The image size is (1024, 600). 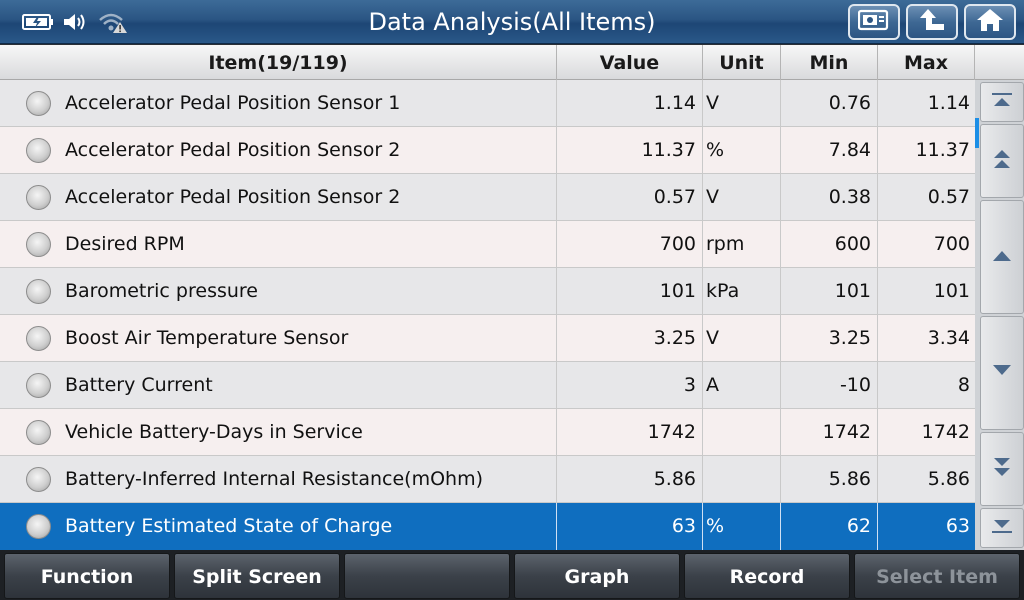 I want to click on scroll-up-icon, so click(x=1002, y=257).